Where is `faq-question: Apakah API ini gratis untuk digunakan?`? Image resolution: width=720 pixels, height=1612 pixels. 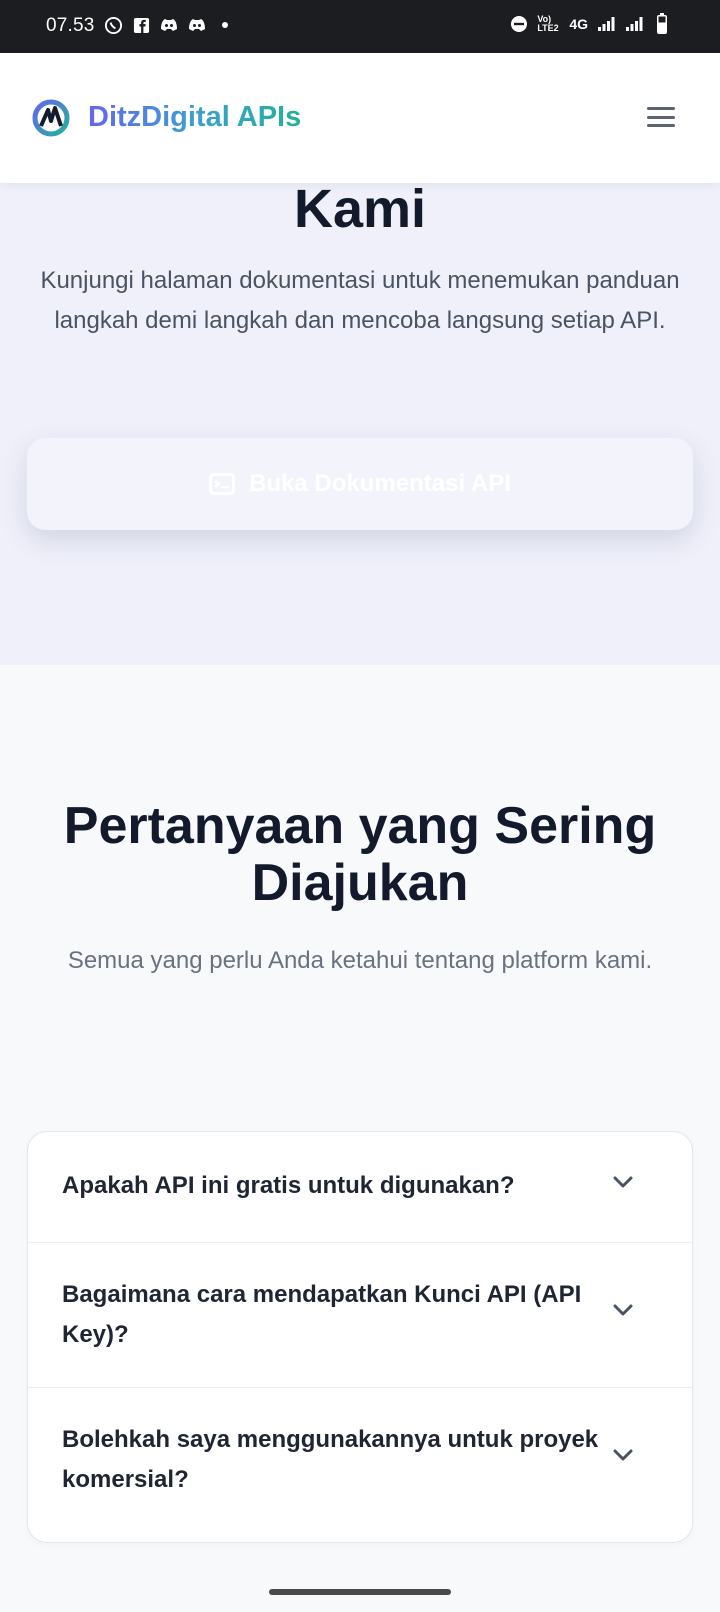
faq-question: Apakah API ini gratis untuk digunakan? is located at coordinates (288, 1185).